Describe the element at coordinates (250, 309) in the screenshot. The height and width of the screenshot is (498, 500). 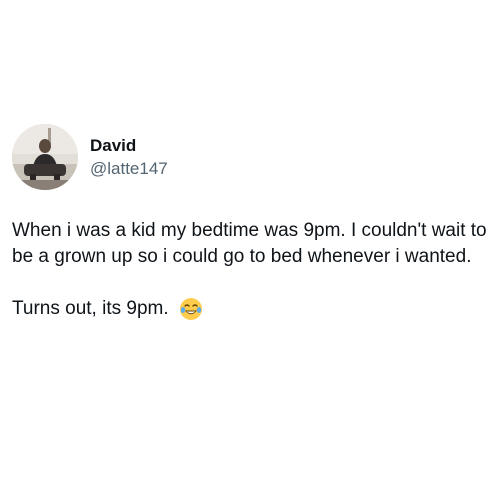
I see `tweet-text-paragraph-2-row: Turns out, its 9pm.` at that location.